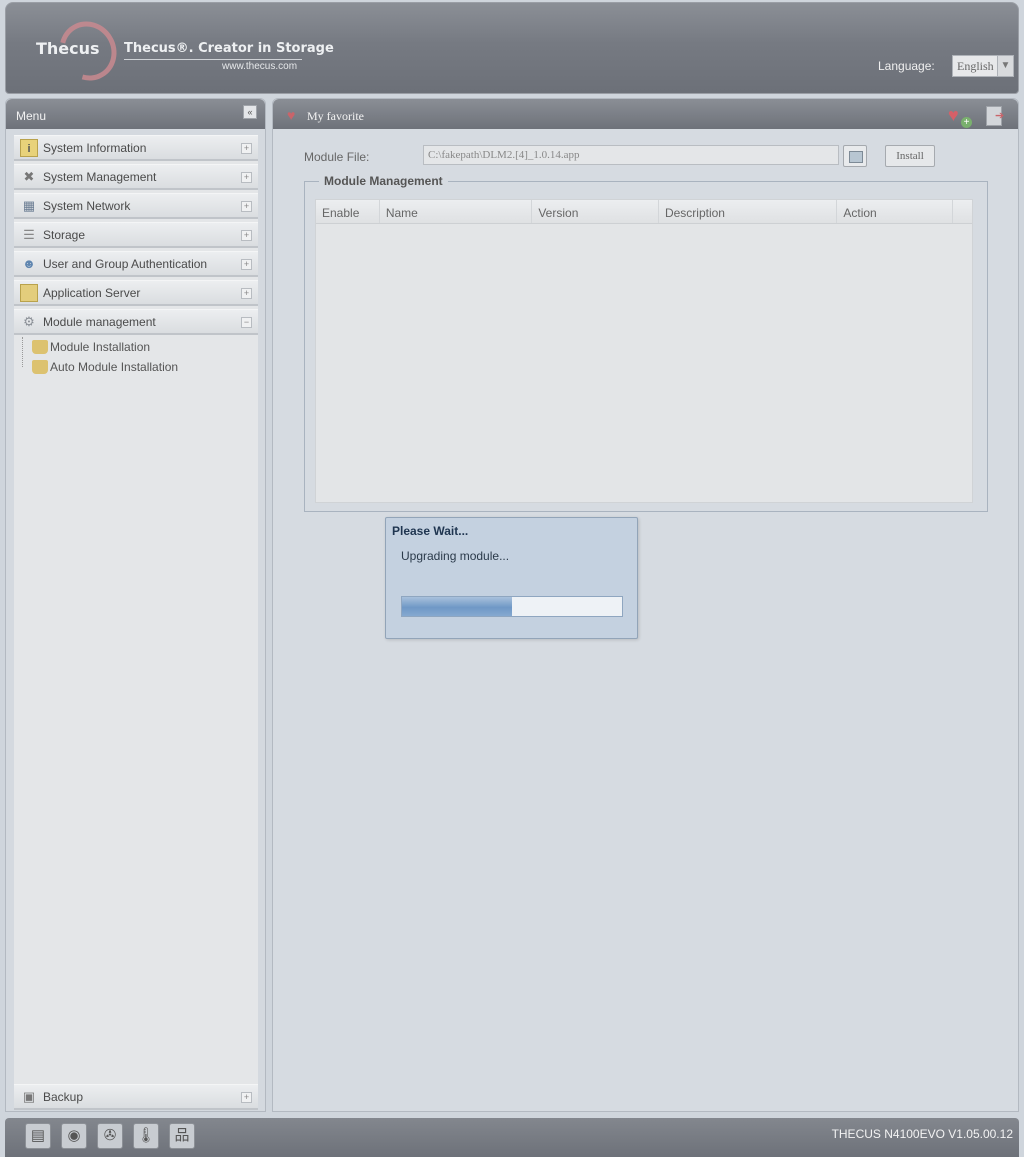  What do you see at coordinates (136, 235) in the screenshot?
I see `menu-item-storage: ☰ Storage +` at bounding box center [136, 235].